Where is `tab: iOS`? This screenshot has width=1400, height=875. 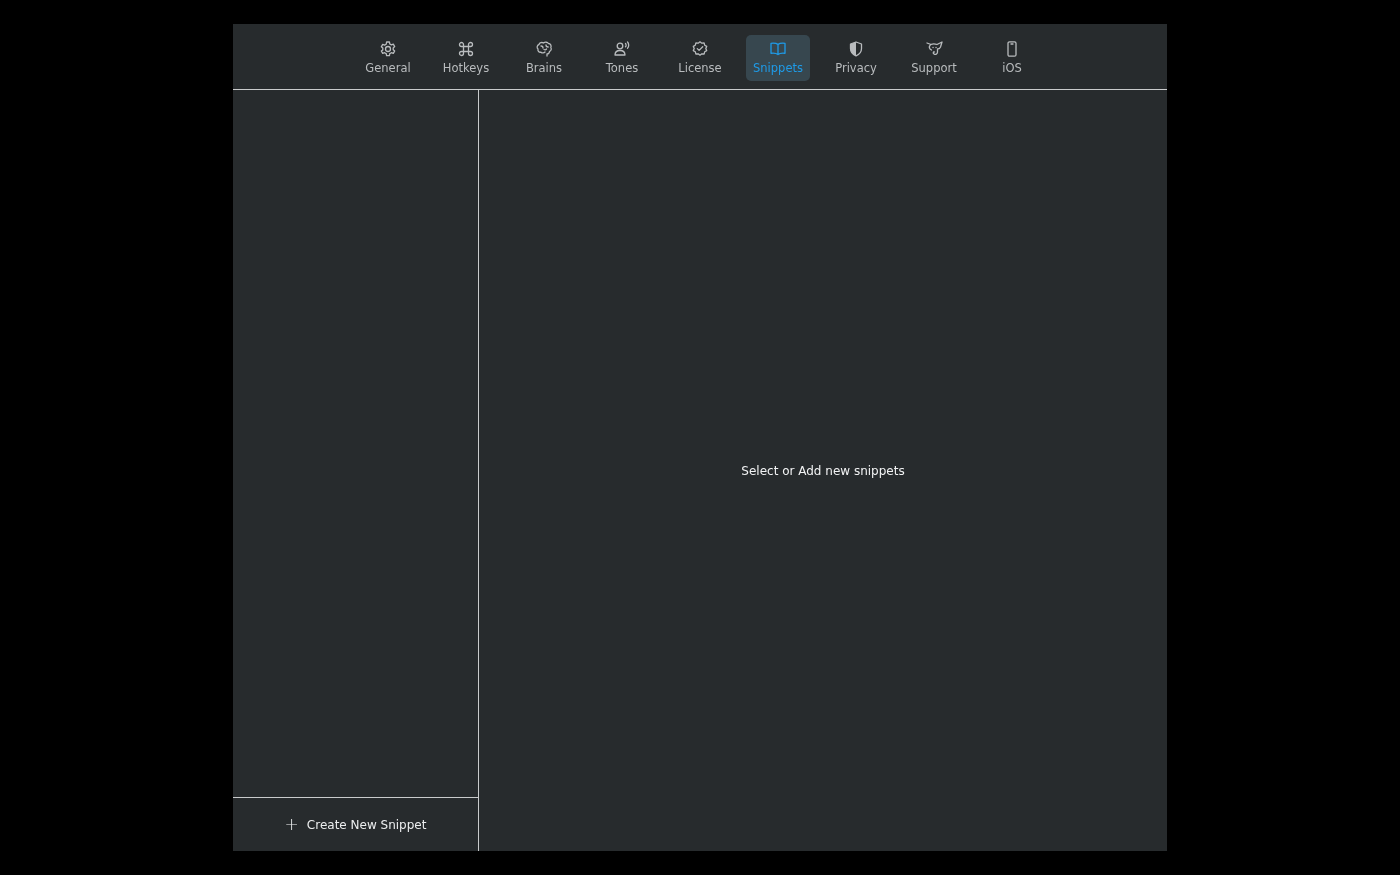
tab: iOS is located at coordinates (1012, 57).